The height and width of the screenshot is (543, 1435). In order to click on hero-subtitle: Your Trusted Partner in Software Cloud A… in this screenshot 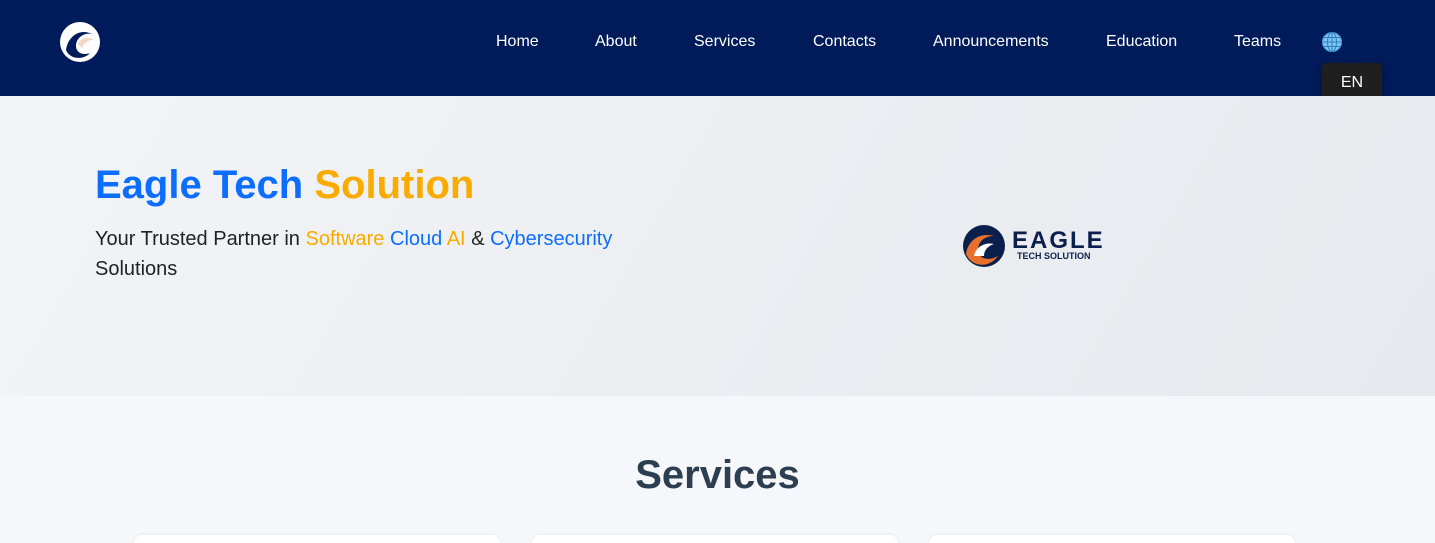, I will do `click(375, 254)`.